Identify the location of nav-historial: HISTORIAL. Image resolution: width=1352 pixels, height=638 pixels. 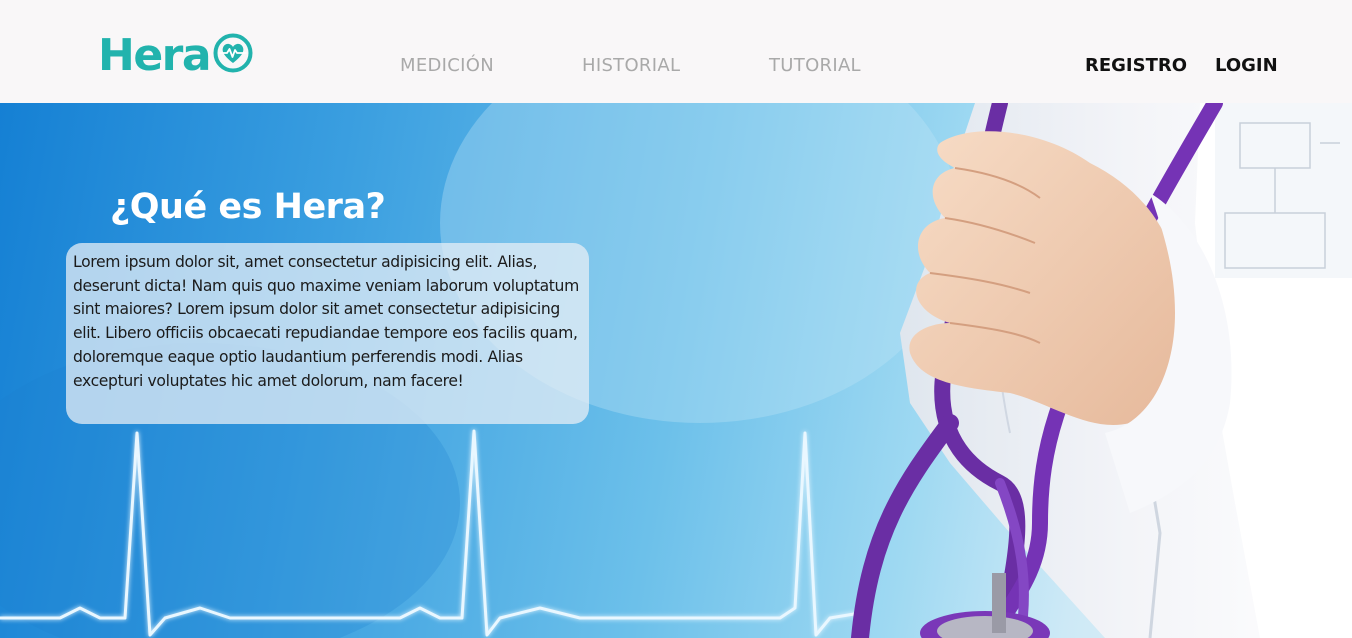
(631, 65).